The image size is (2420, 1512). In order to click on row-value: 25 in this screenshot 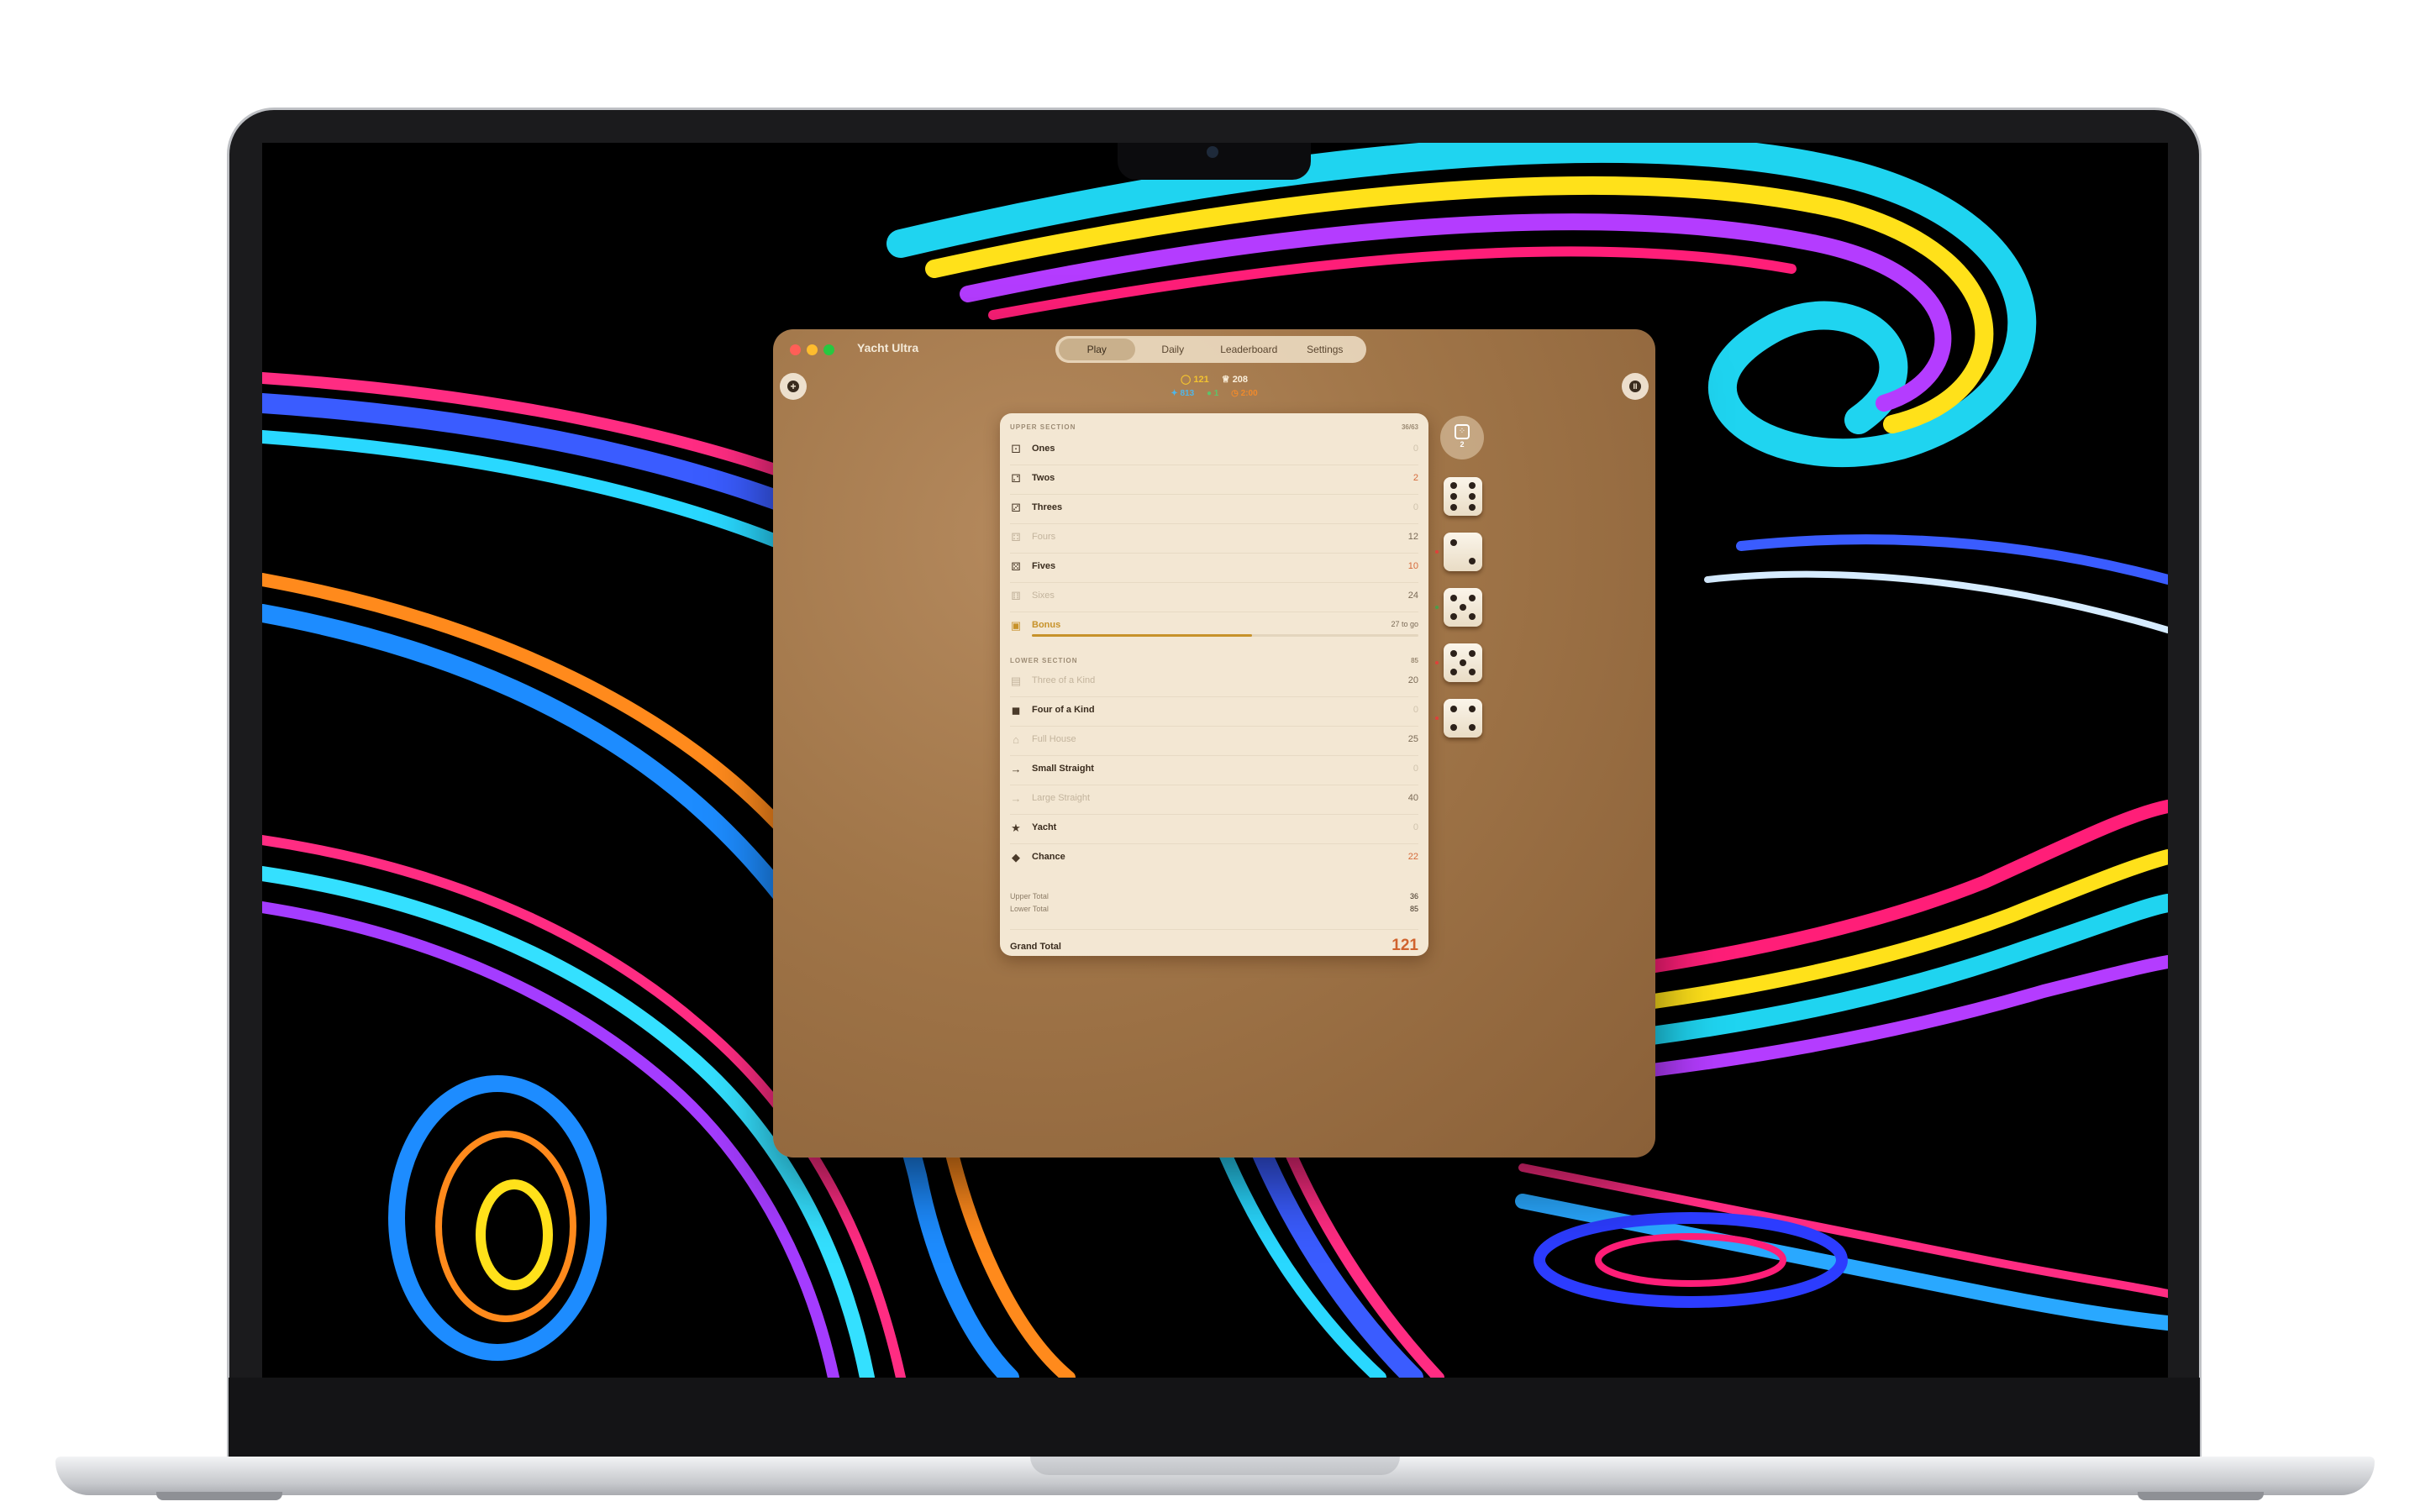, I will do `click(1412, 739)`.